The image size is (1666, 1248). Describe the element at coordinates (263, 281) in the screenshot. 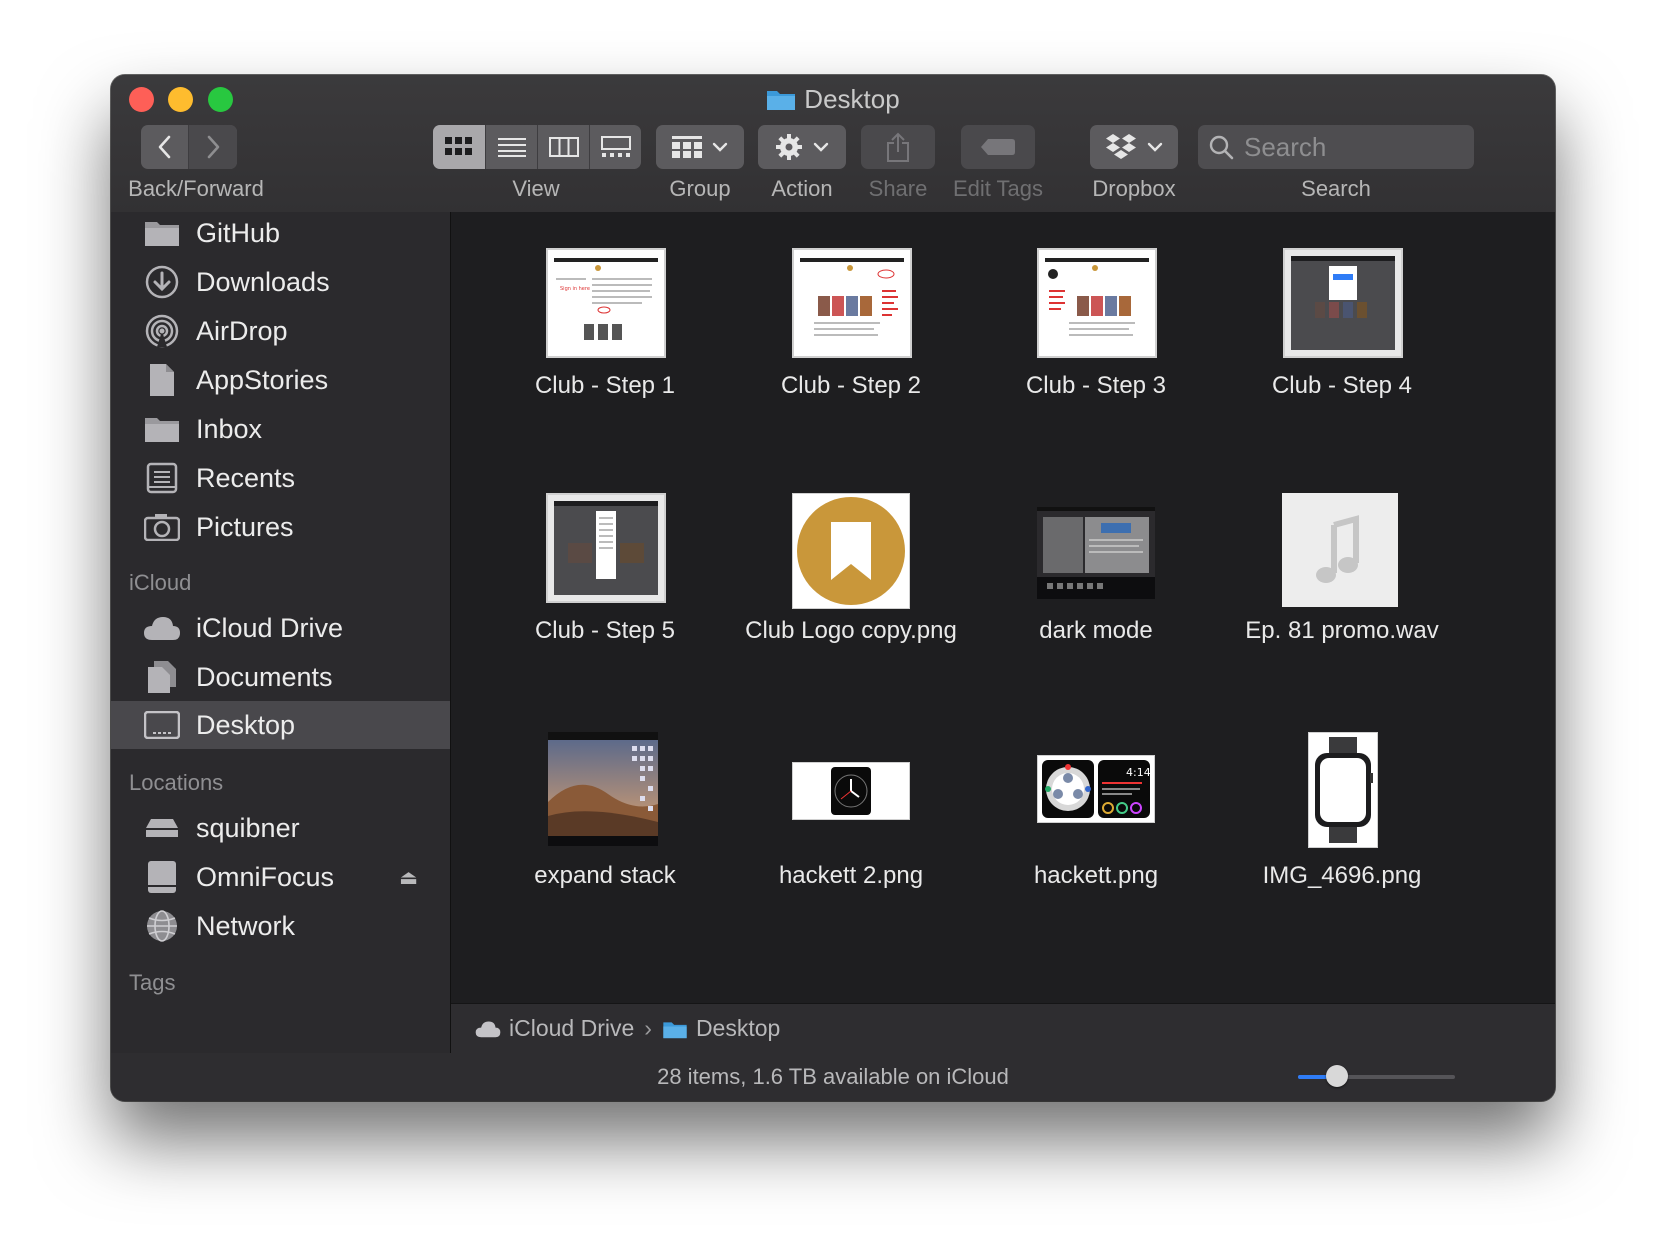

I see `sidebar-item-label: Downloads` at that location.